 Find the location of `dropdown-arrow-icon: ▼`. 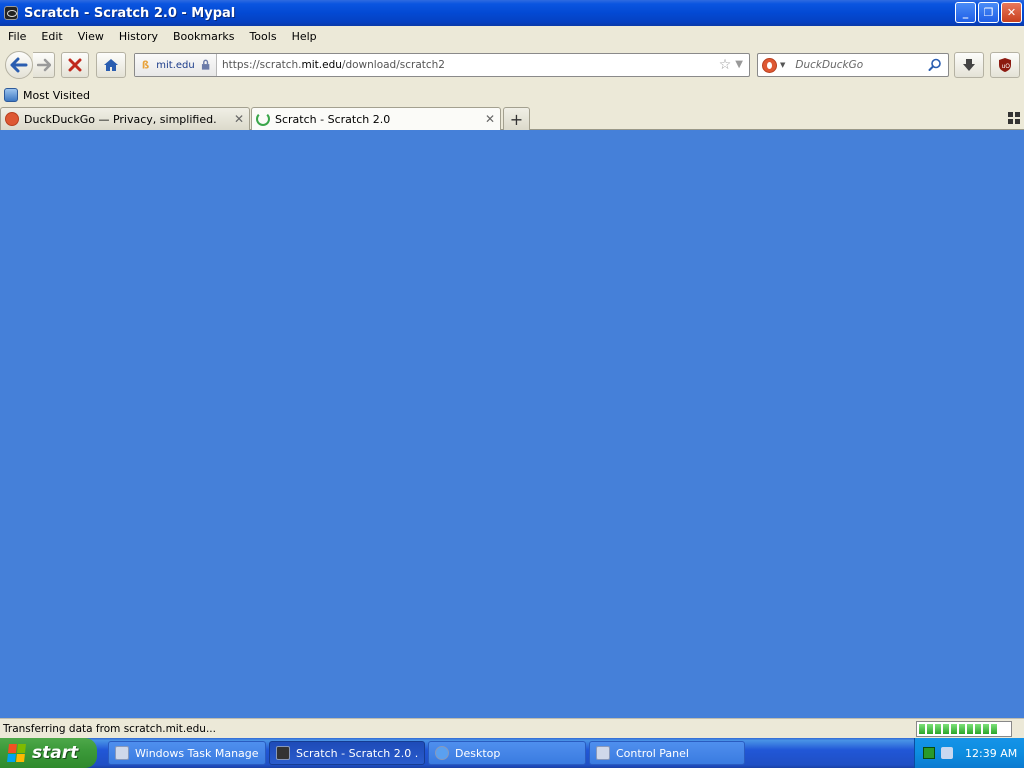

dropdown-arrow-icon: ▼ is located at coordinates (739, 65).